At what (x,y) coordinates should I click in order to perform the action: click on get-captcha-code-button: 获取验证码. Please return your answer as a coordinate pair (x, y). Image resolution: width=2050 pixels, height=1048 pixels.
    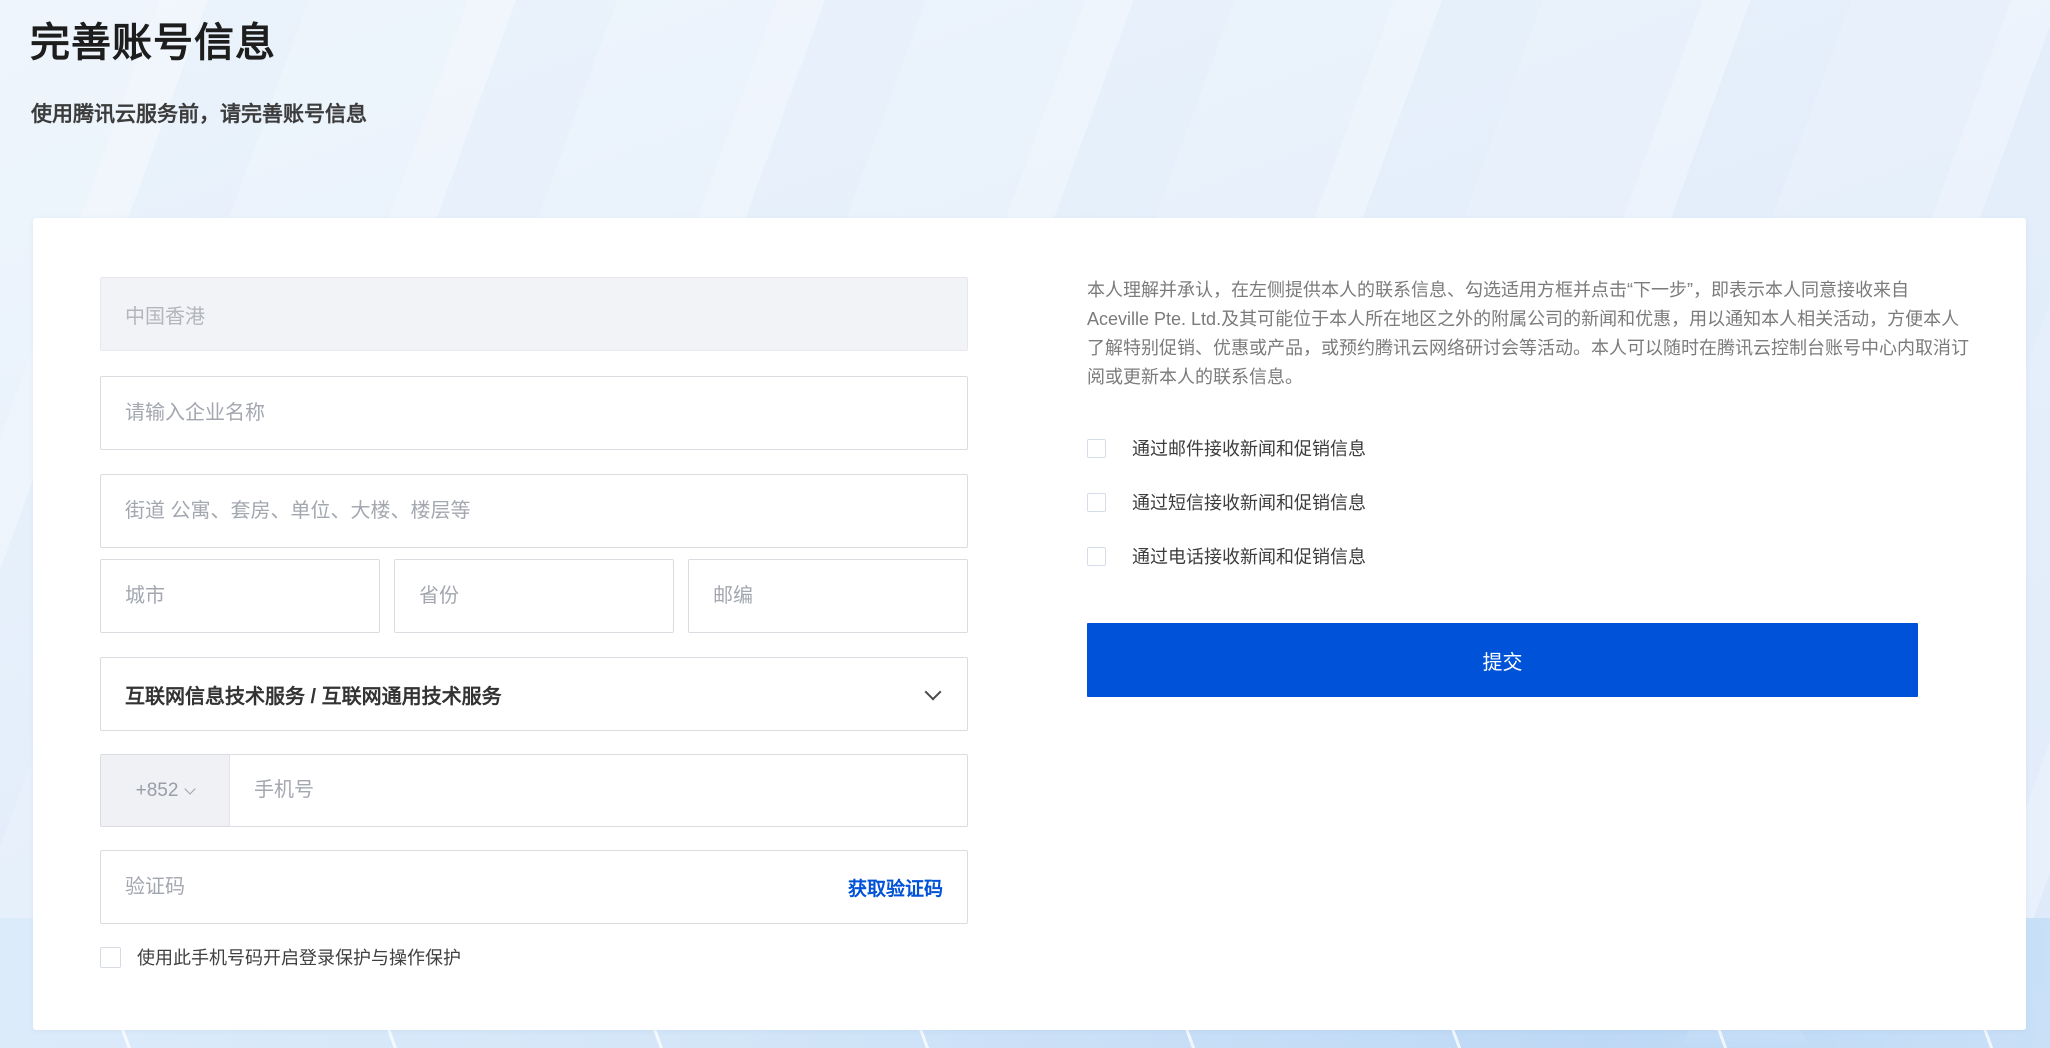
    Looking at the image, I should click on (895, 887).